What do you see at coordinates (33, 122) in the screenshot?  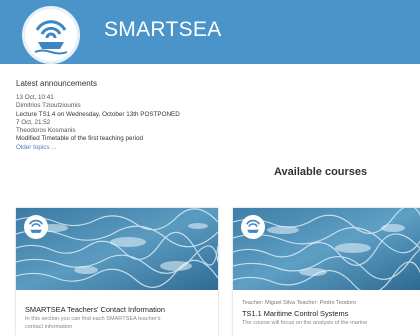 I see `announcement-date: 7 Oct, 21:52` at bounding box center [33, 122].